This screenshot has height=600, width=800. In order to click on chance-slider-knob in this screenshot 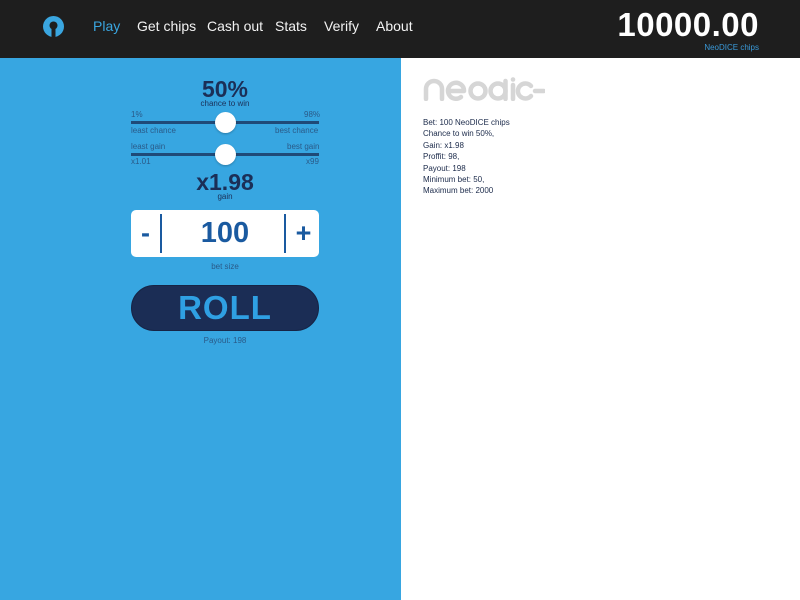, I will do `click(225, 122)`.